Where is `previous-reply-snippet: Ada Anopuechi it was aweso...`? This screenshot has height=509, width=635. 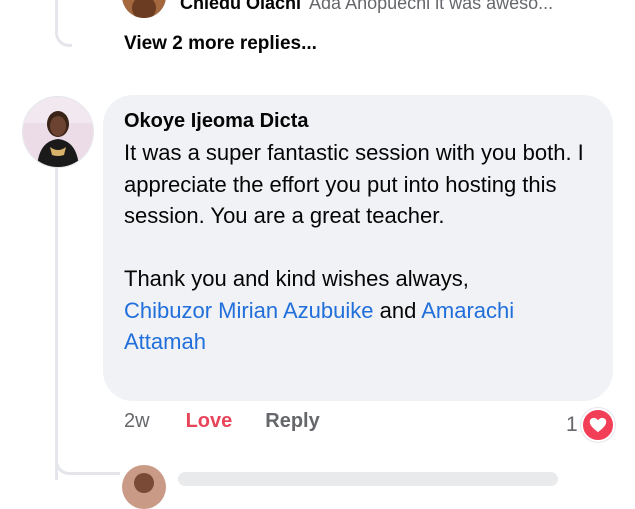
previous-reply-snippet: Ada Anopuechi it was aweso... is located at coordinates (431, 6).